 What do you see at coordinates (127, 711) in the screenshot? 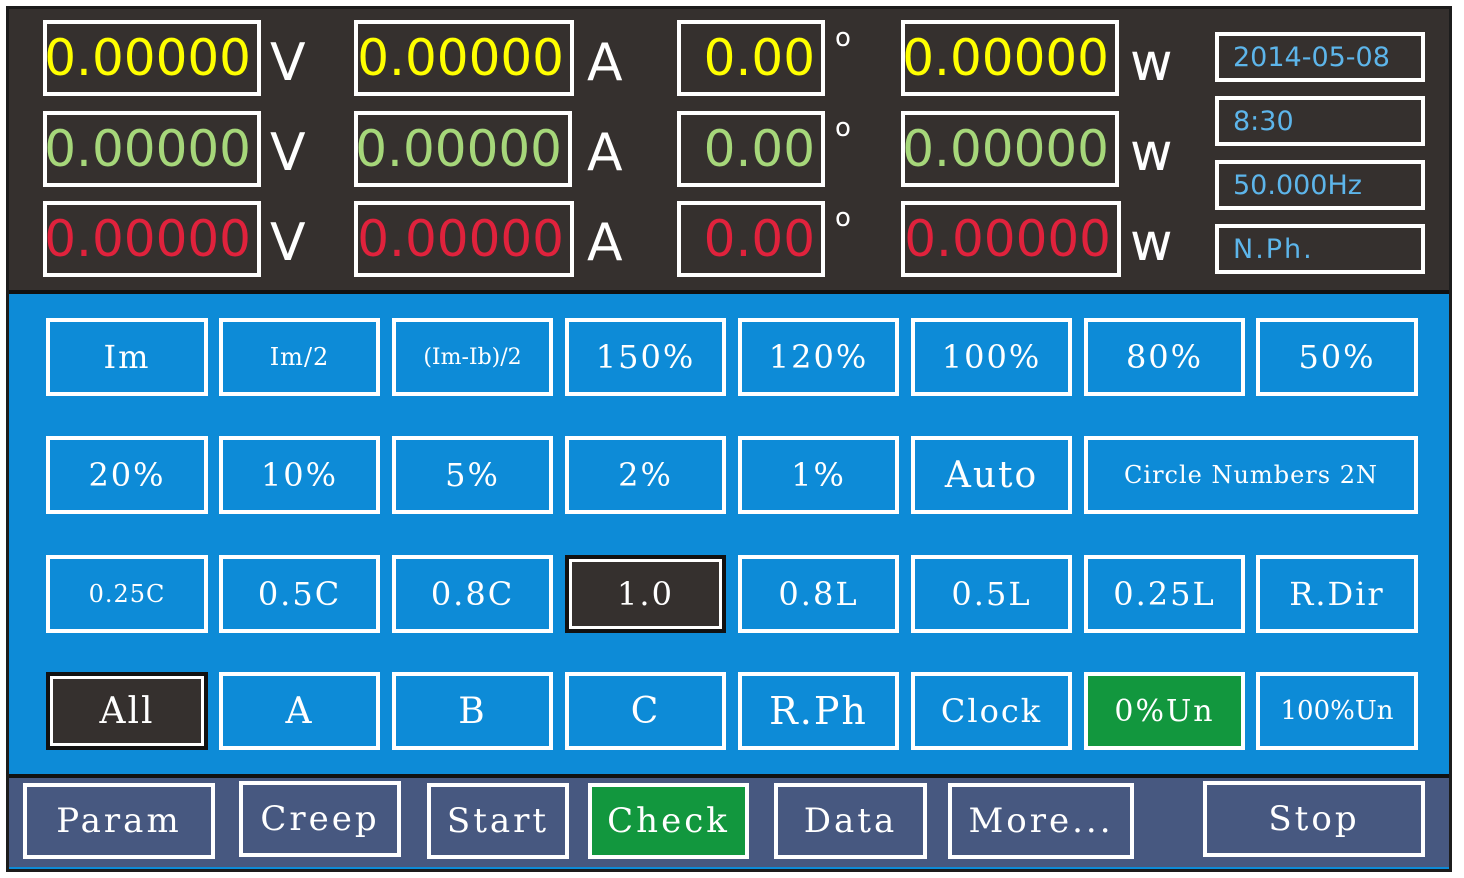
I see `phase-all-button: All` at bounding box center [127, 711].